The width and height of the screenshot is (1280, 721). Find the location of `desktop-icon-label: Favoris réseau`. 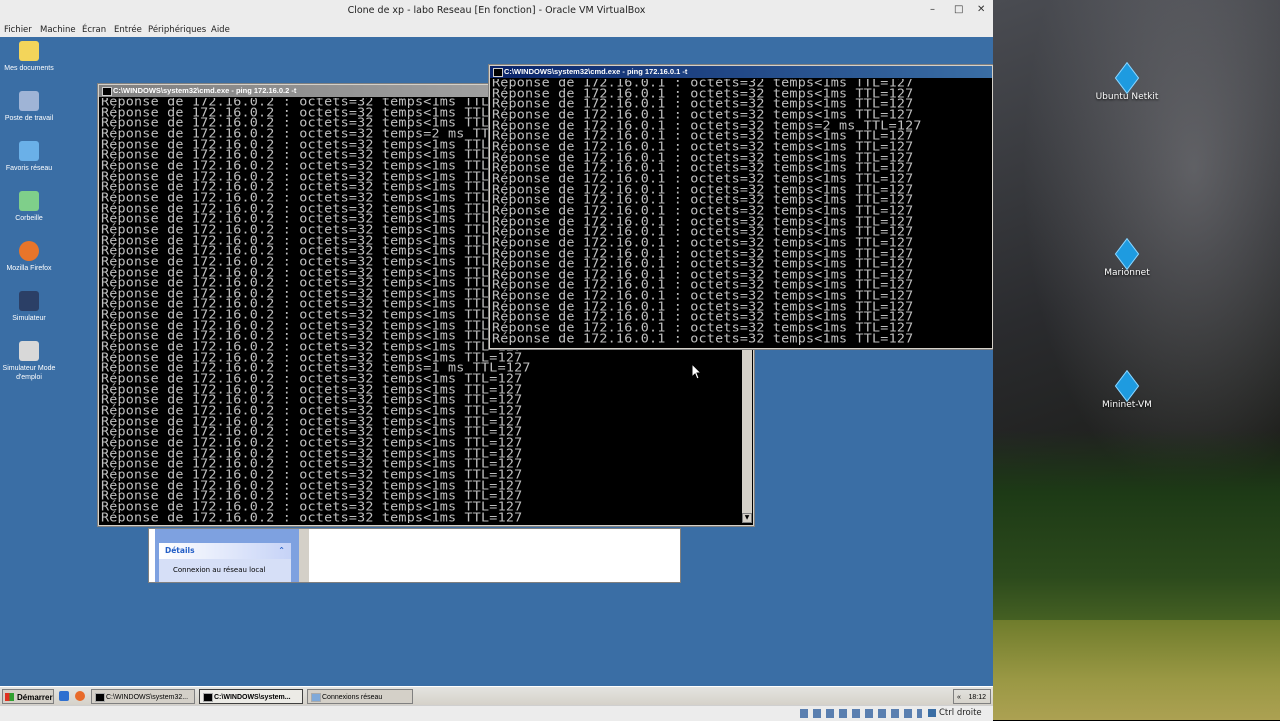

desktop-icon-label: Favoris réseau is located at coordinates (29, 168).